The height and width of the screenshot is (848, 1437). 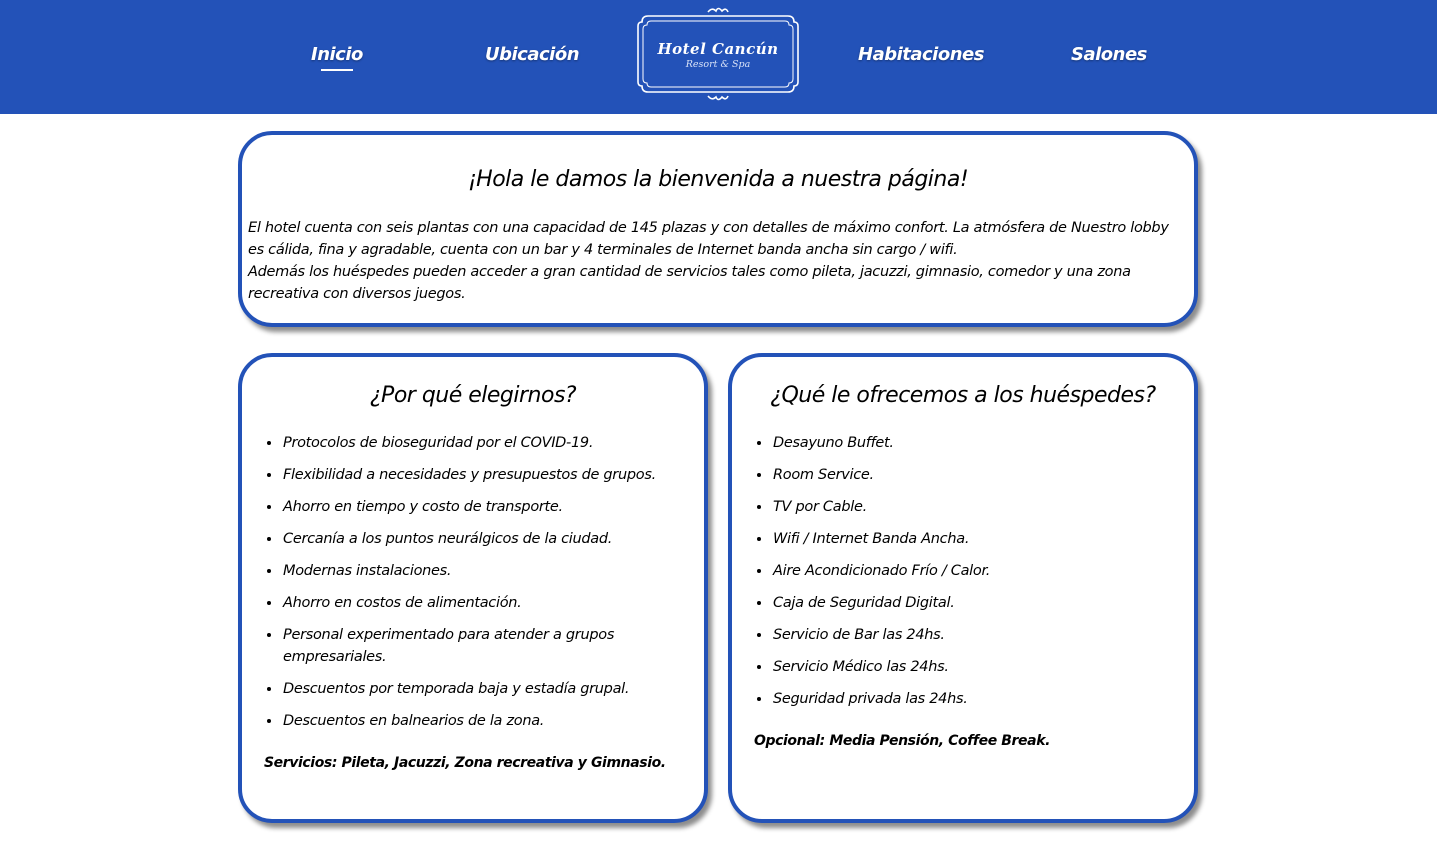 I want to click on nav-link-inicio: Inicio, so click(x=337, y=57).